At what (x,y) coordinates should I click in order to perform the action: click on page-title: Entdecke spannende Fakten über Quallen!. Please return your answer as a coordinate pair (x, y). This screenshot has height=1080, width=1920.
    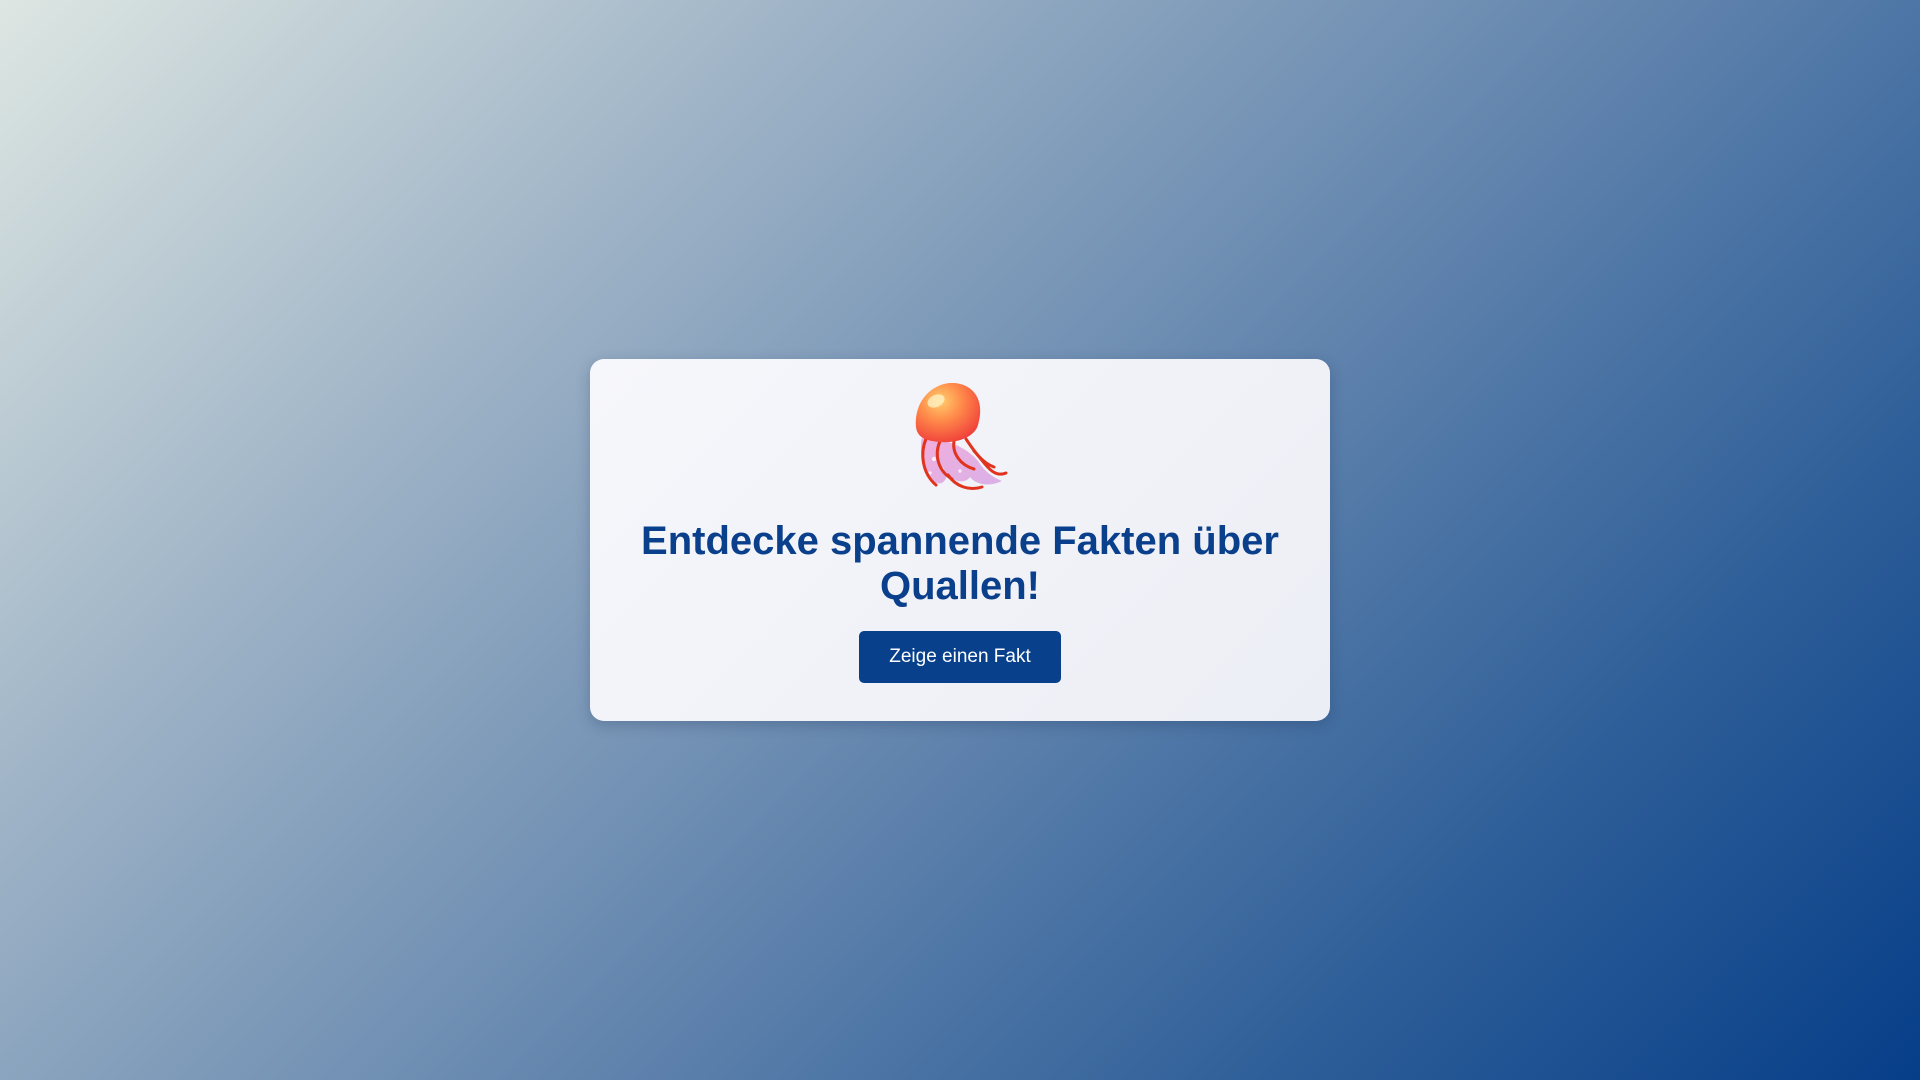
    Looking at the image, I should click on (960, 563).